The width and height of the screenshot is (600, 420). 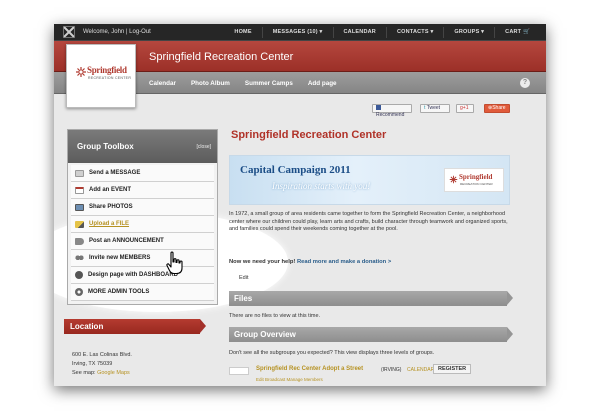 I want to click on nav-cart: CART 🛒, so click(x=517, y=32).